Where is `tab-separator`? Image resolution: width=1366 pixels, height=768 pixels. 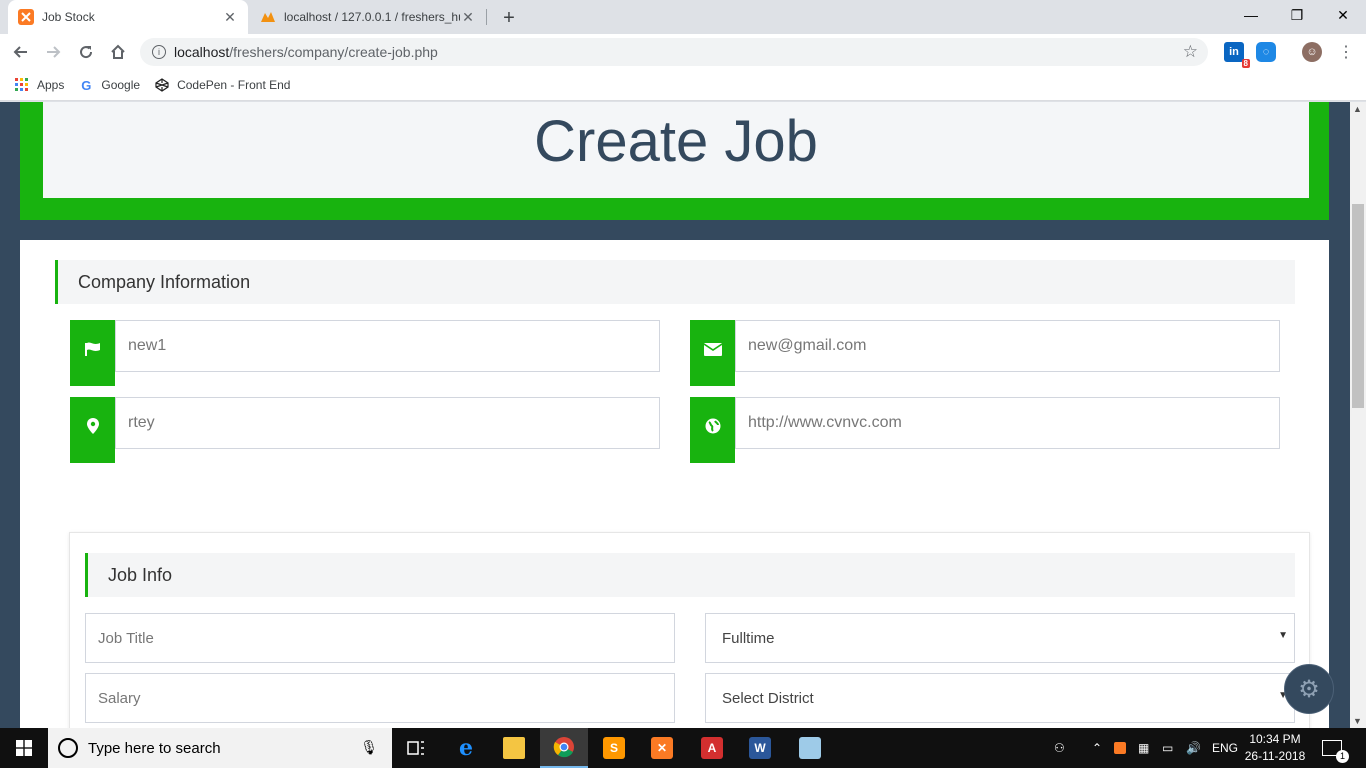 tab-separator is located at coordinates (486, 17).